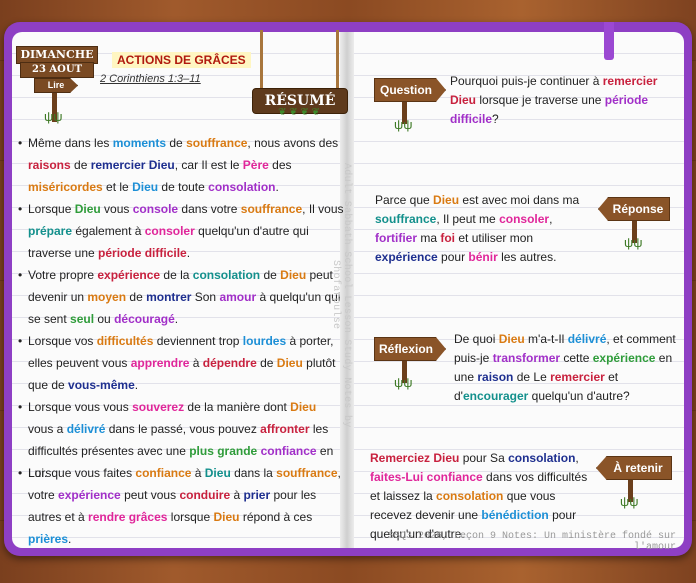 The height and width of the screenshot is (583, 696). What do you see at coordinates (176, 275) in the screenshot?
I see `text-segment: de la` at bounding box center [176, 275].